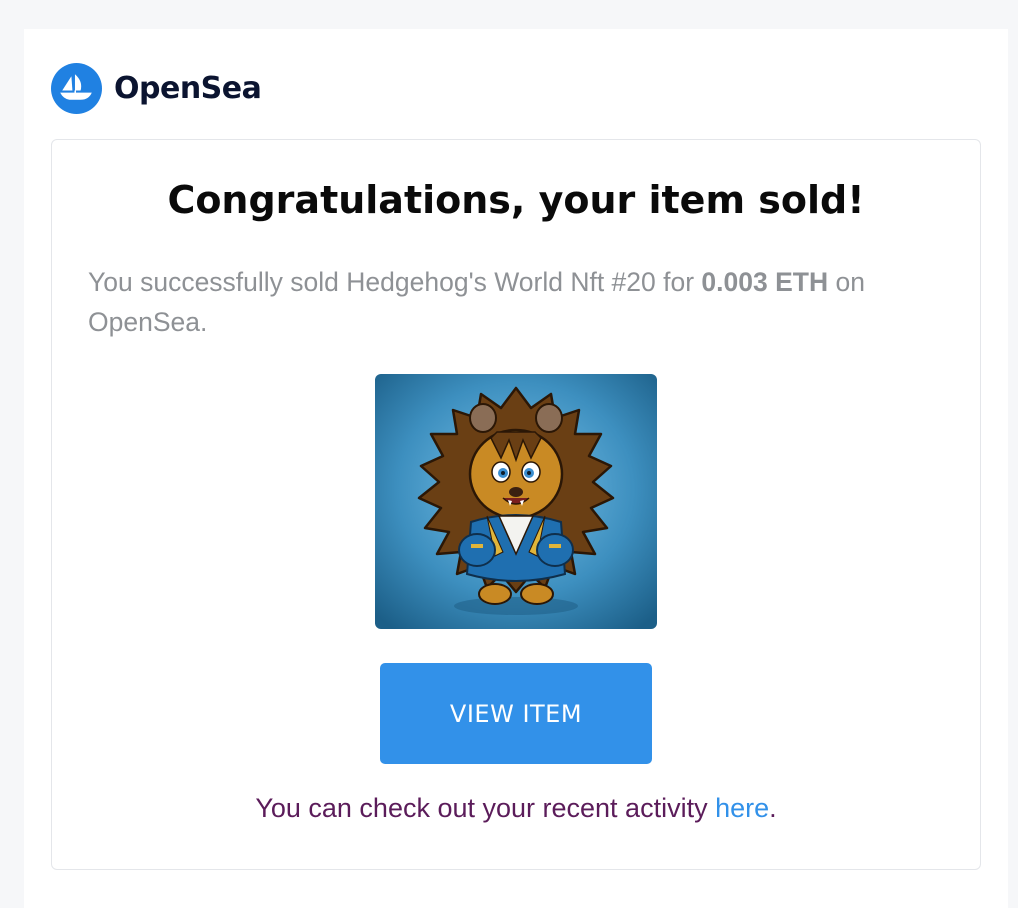 The width and height of the screenshot is (1018, 908). Describe the element at coordinates (773, 808) in the screenshot. I see `recent-activity-period: .` at that location.